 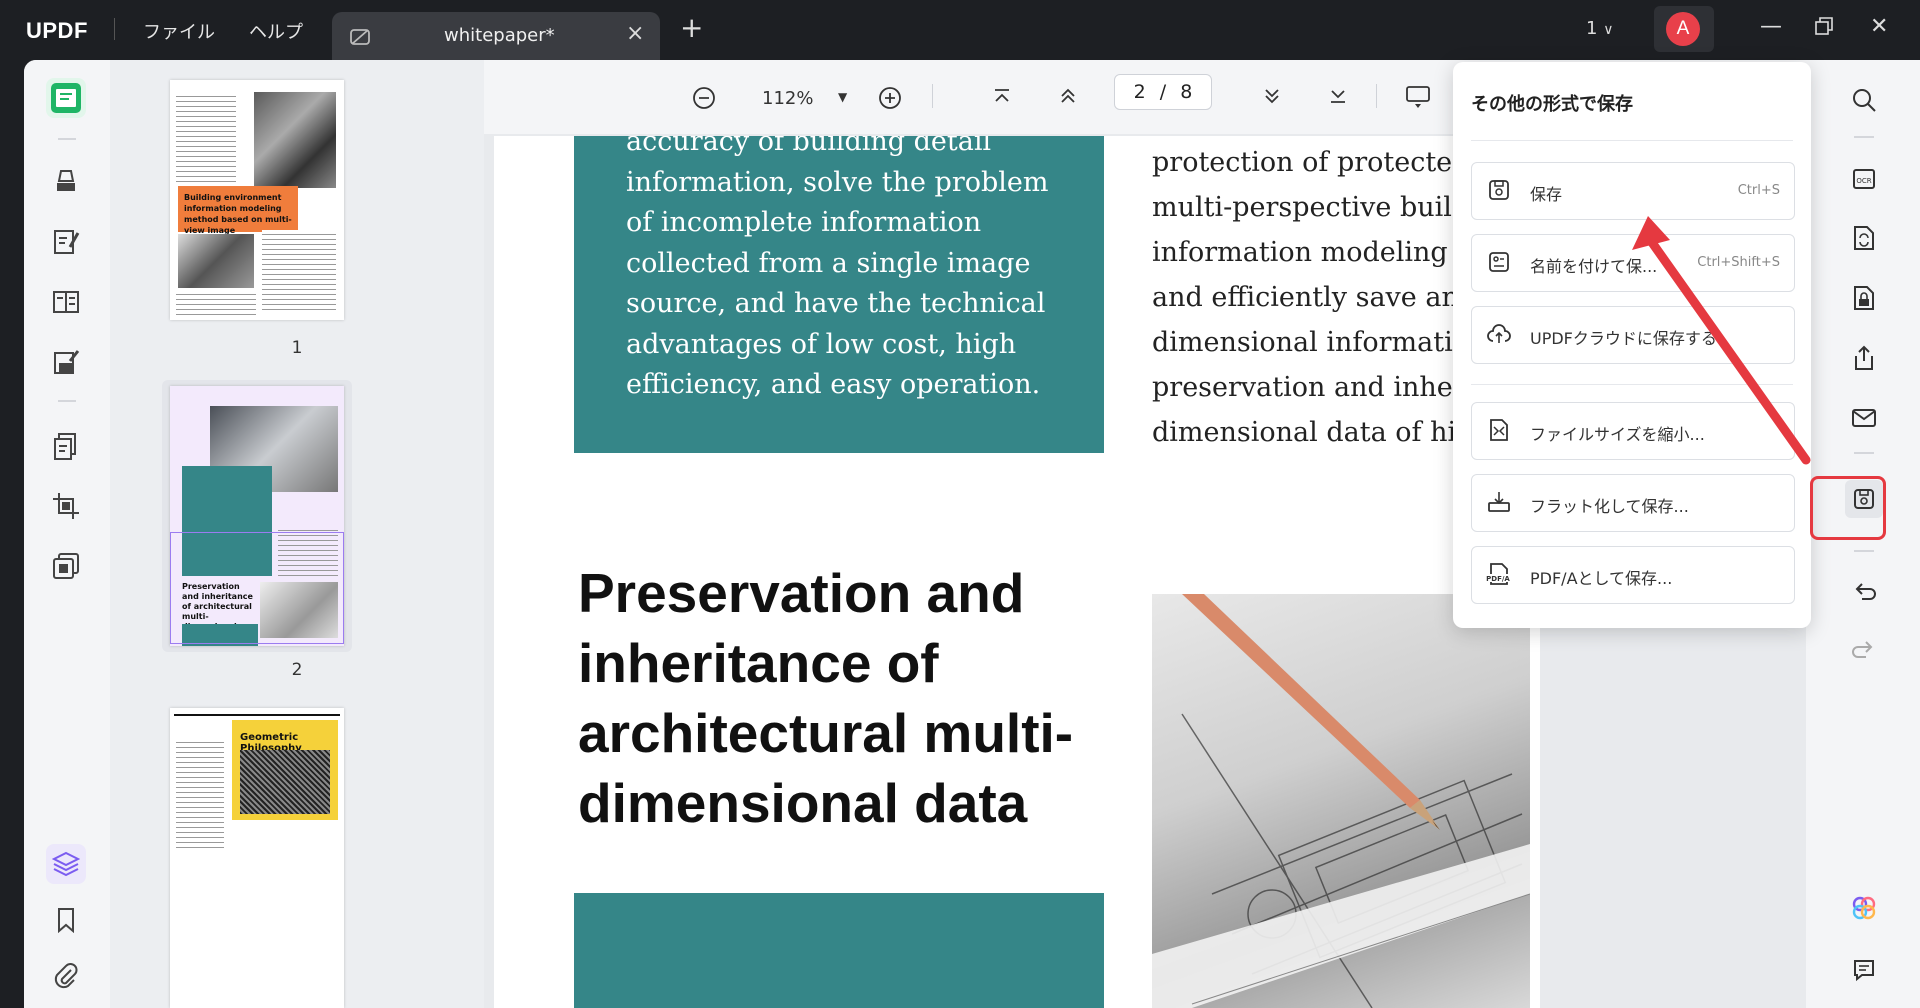 What do you see at coordinates (1338, 96) in the screenshot?
I see `last-page-icon` at bounding box center [1338, 96].